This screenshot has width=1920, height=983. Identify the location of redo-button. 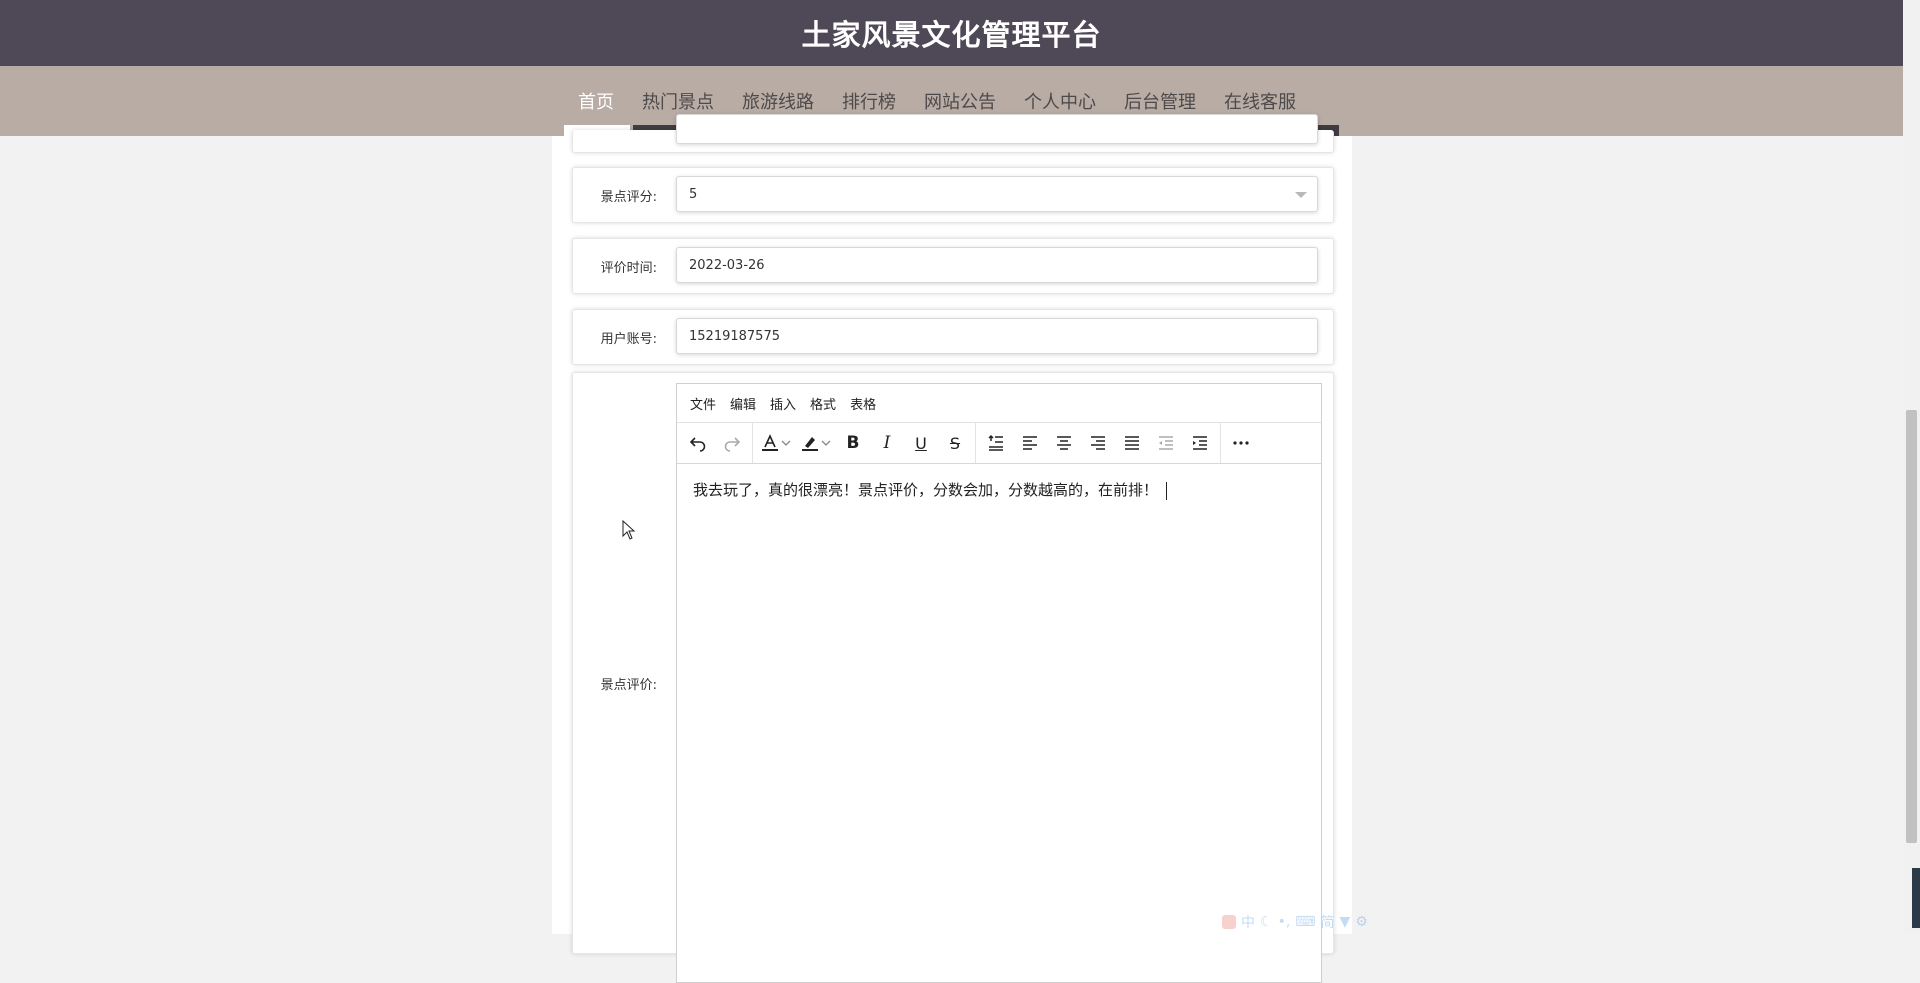
(732, 443).